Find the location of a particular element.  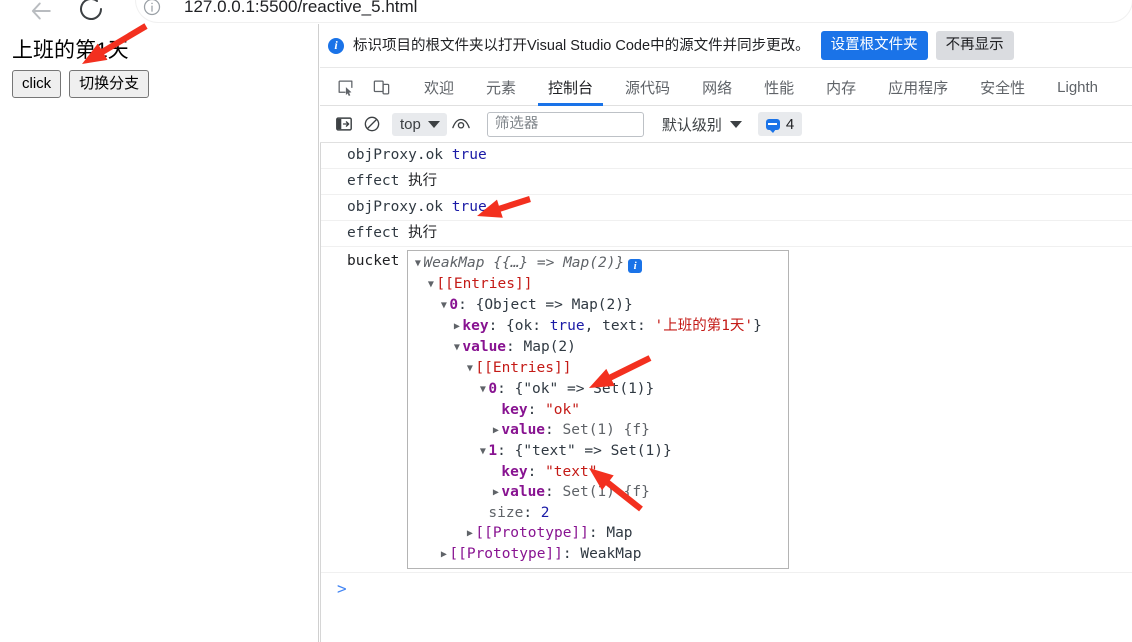

console-message-token: 执行 is located at coordinates (423, 233).